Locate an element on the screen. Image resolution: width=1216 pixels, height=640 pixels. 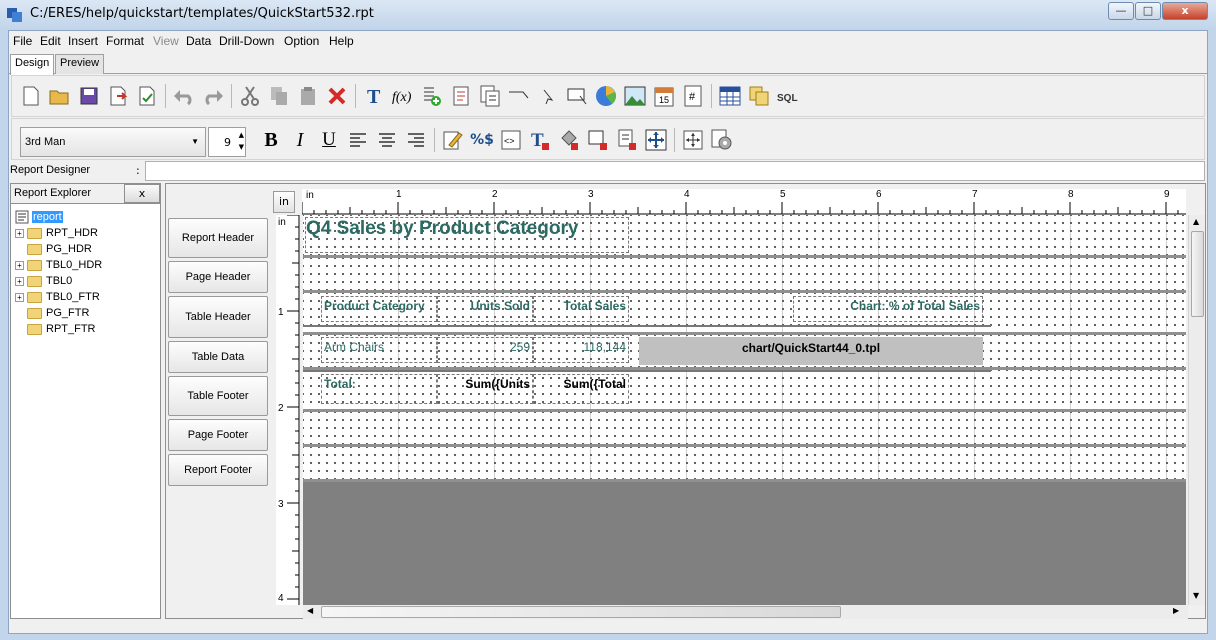
tree-item-rpt-ftr: RPT_FTR is located at coordinates (61, 329).